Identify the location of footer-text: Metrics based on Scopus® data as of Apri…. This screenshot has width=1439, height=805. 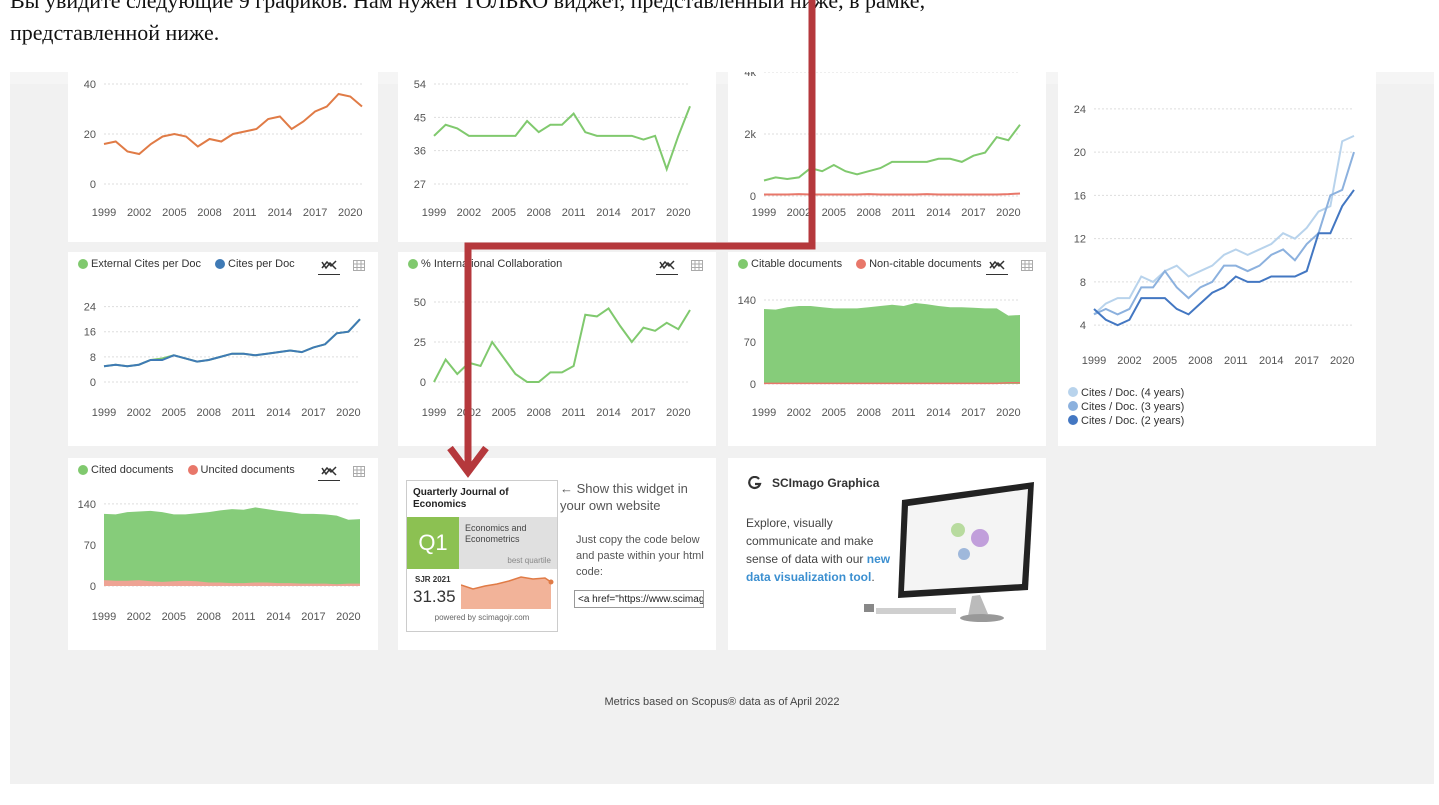
(722, 702).